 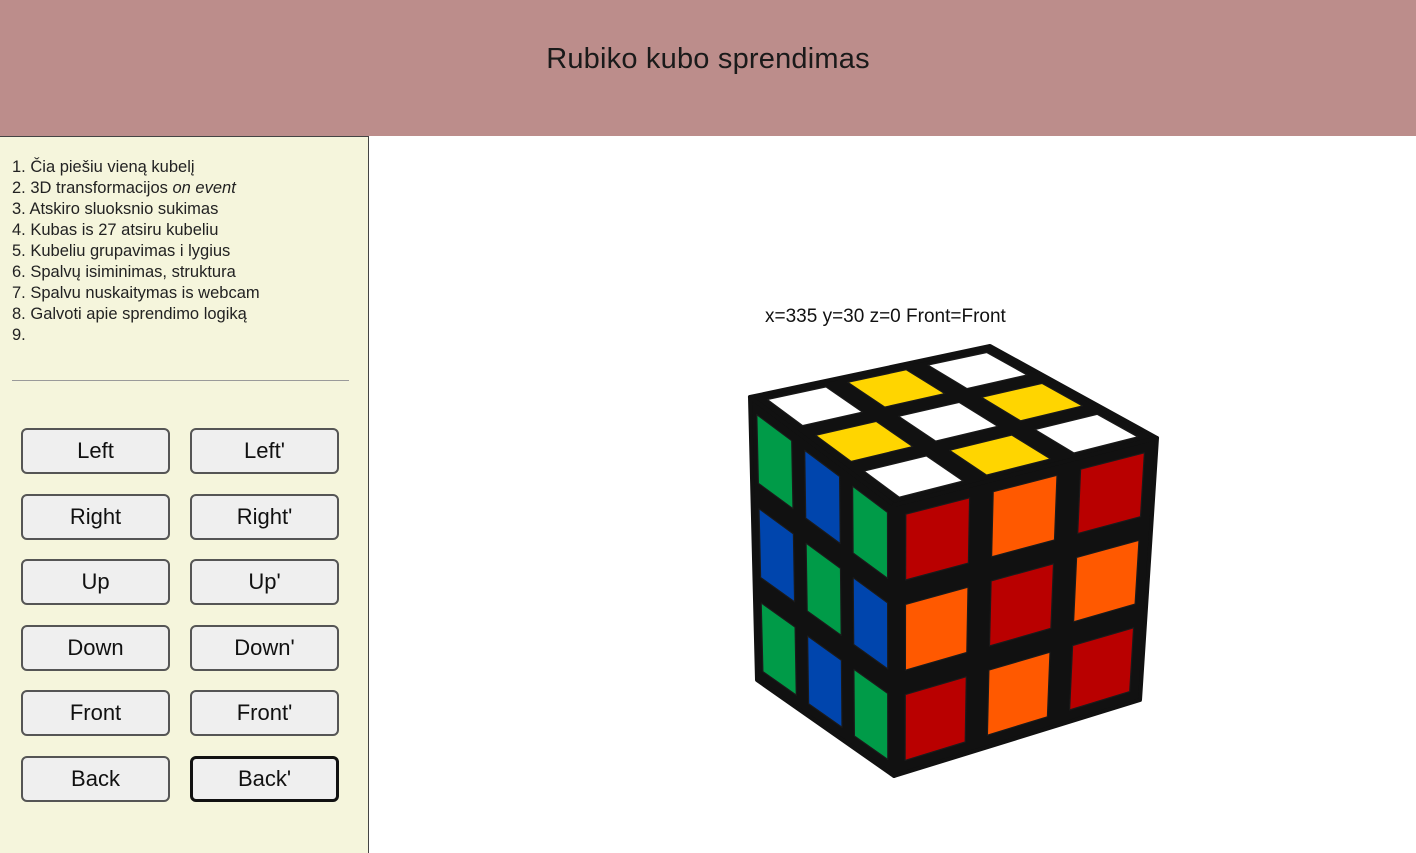 I want to click on front-button: Front, so click(x=95, y=713).